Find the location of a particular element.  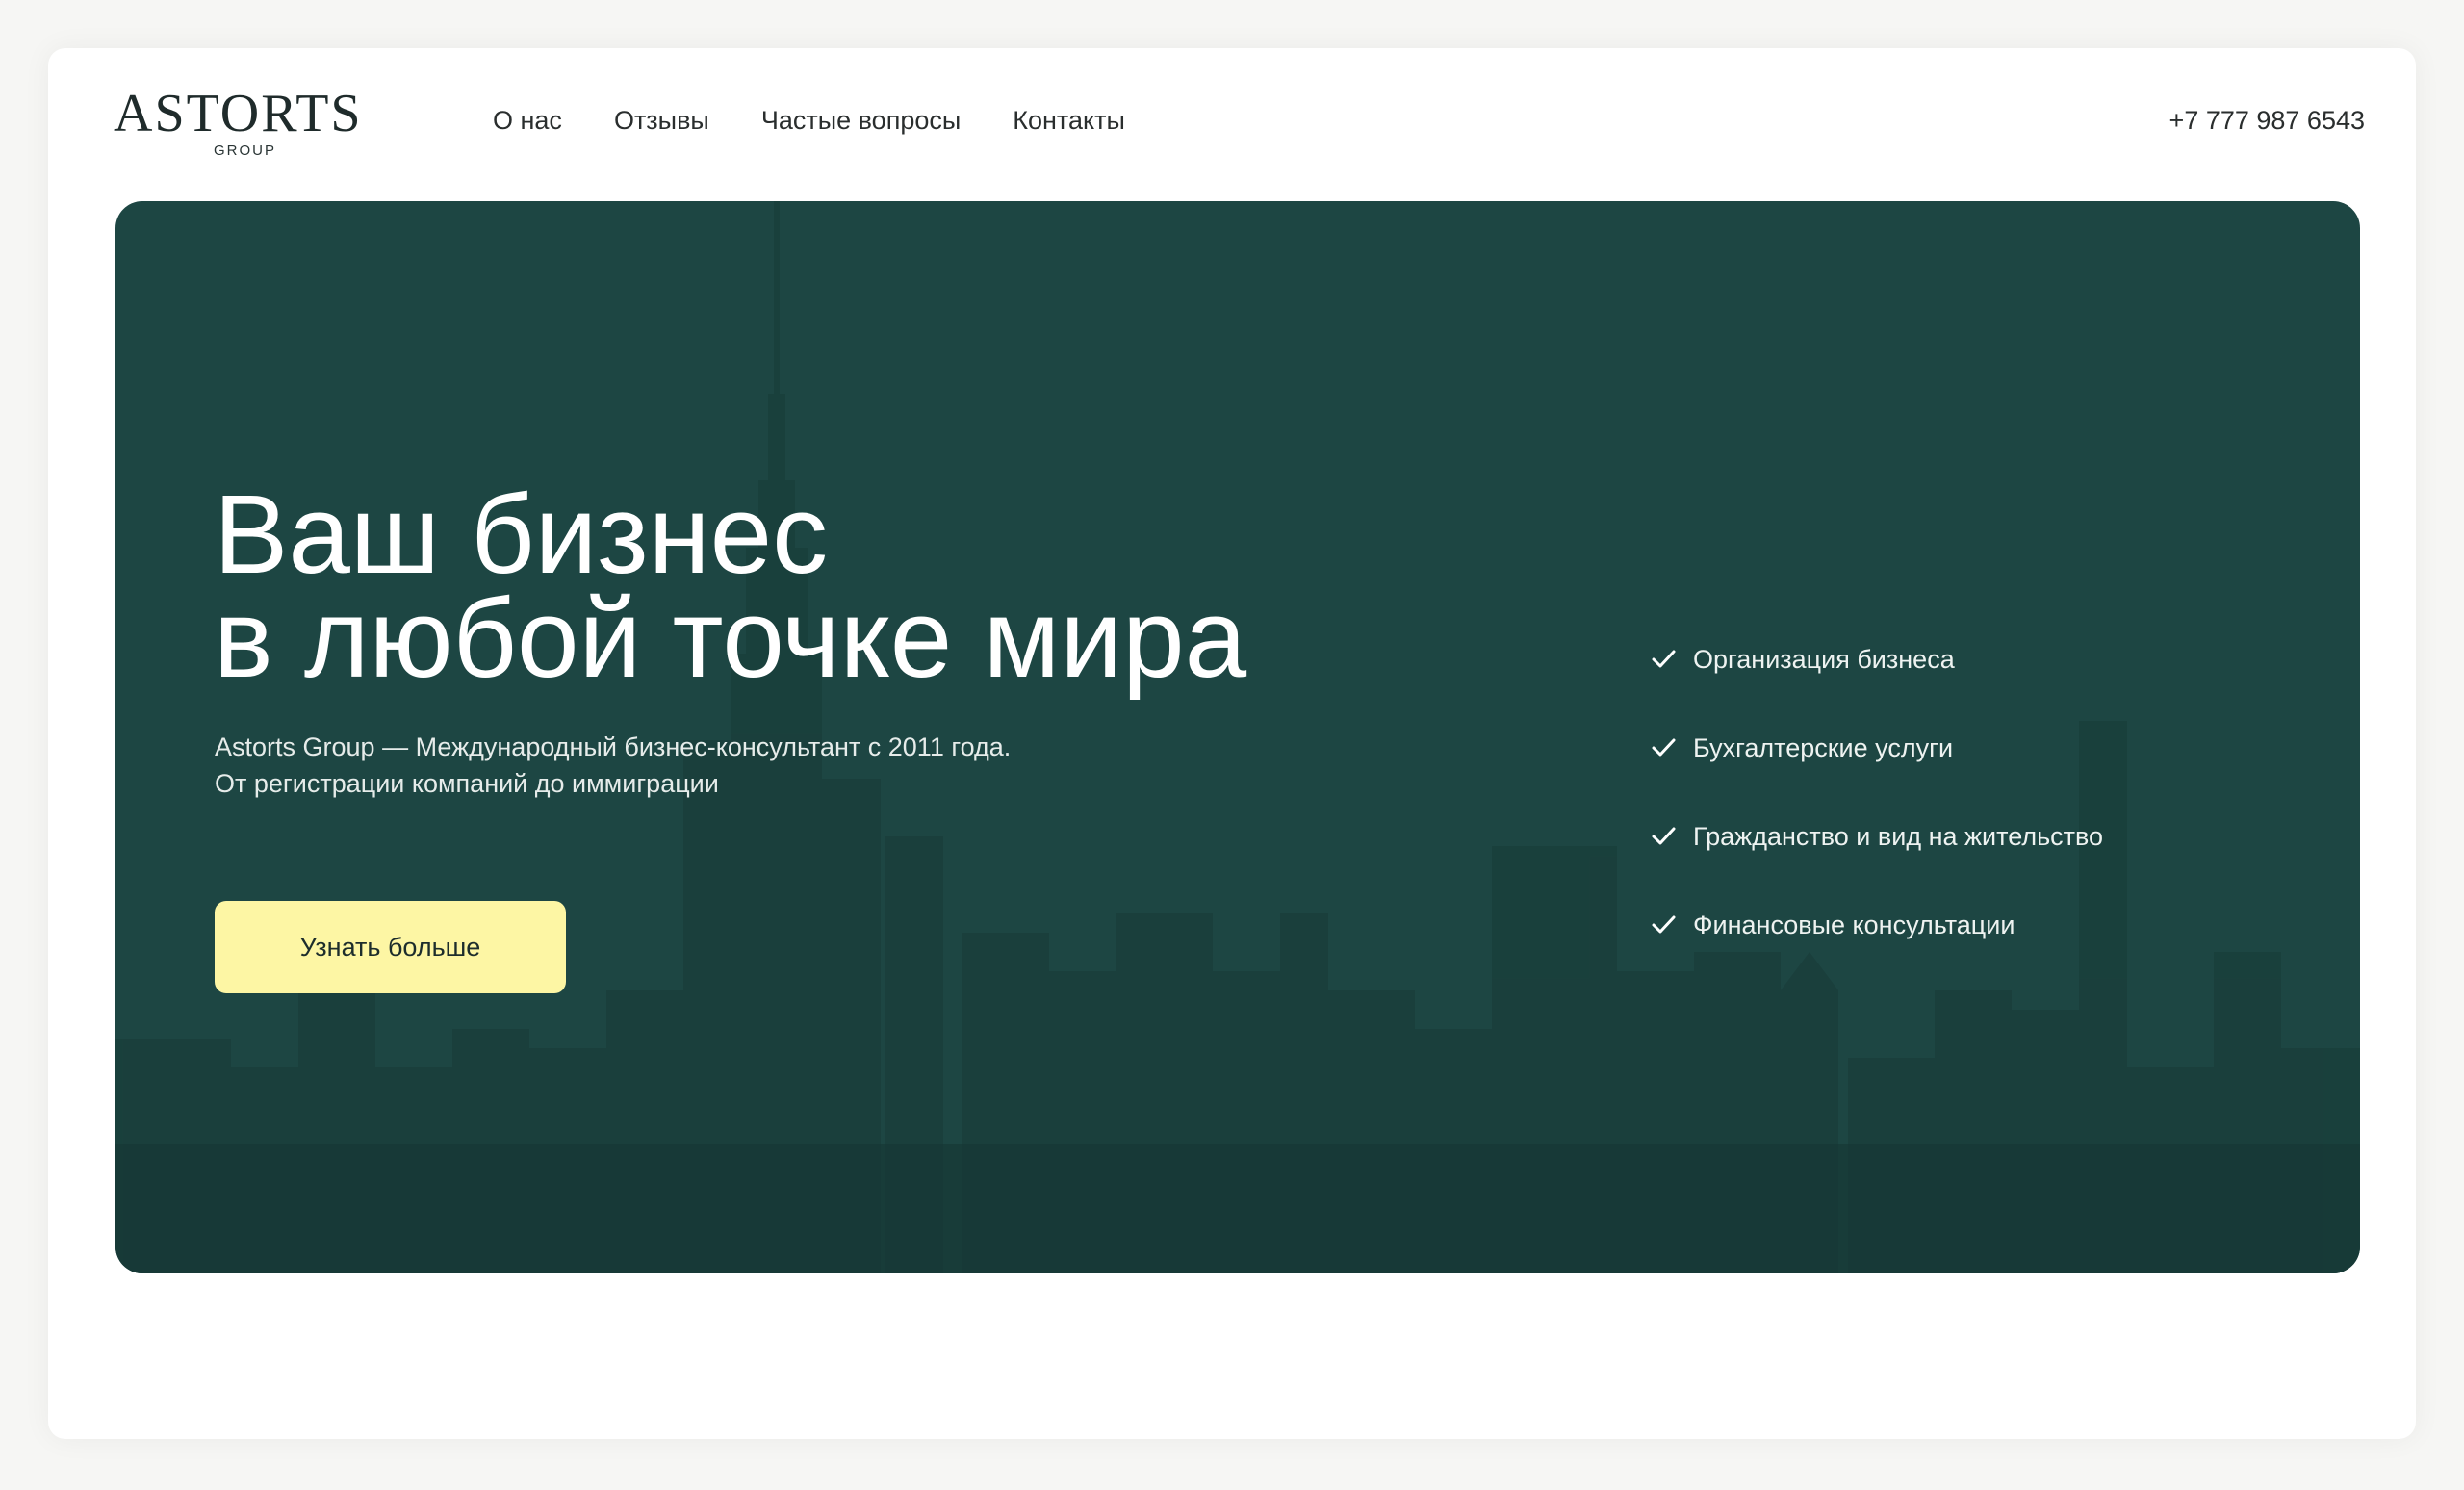

learn-more-button: Узнать больше is located at coordinates (390, 947).